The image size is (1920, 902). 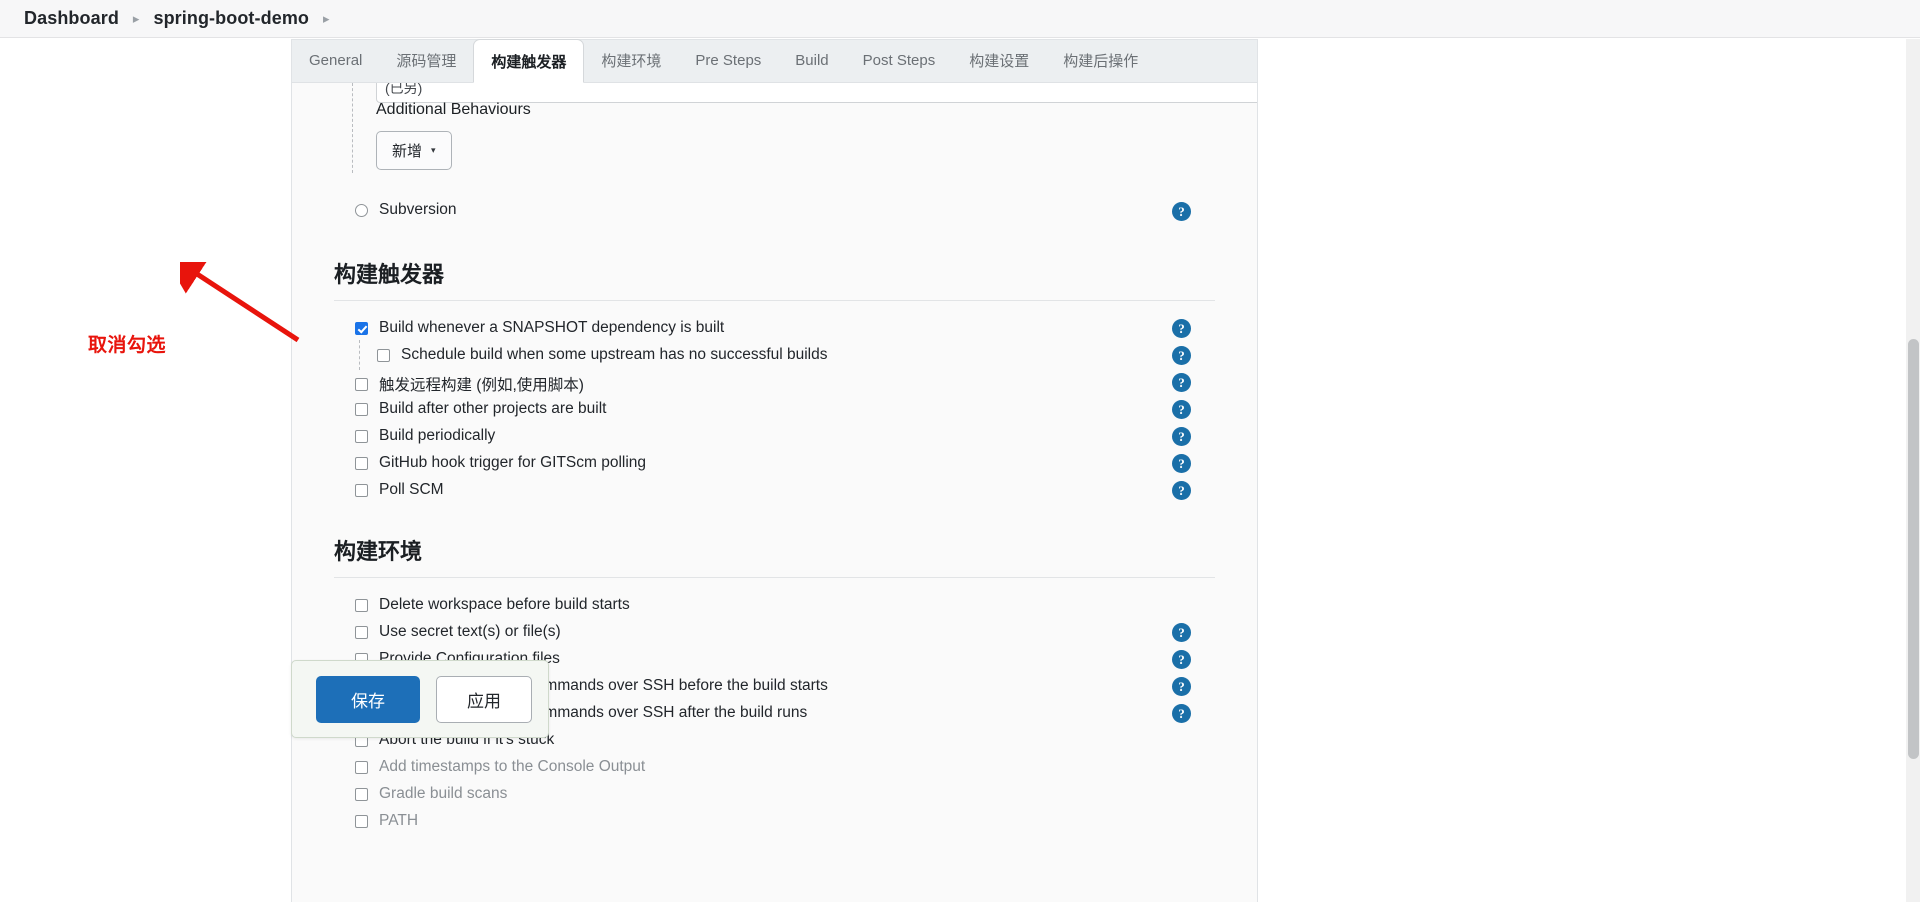 What do you see at coordinates (960, 19) in the screenshot?
I see `breadcrumb: Dashboard ▸ spring-boot-demo ▸` at bounding box center [960, 19].